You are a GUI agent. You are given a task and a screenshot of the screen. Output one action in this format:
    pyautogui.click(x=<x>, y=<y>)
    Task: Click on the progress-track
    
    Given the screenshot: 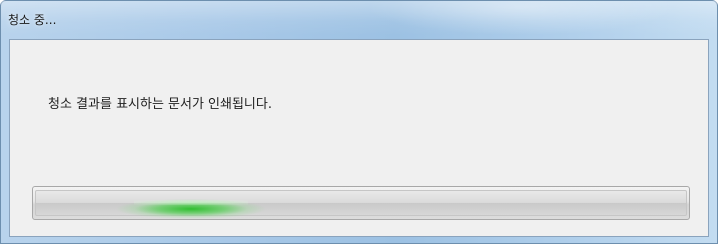 What is the action you would take?
    pyautogui.click(x=361, y=204)
    